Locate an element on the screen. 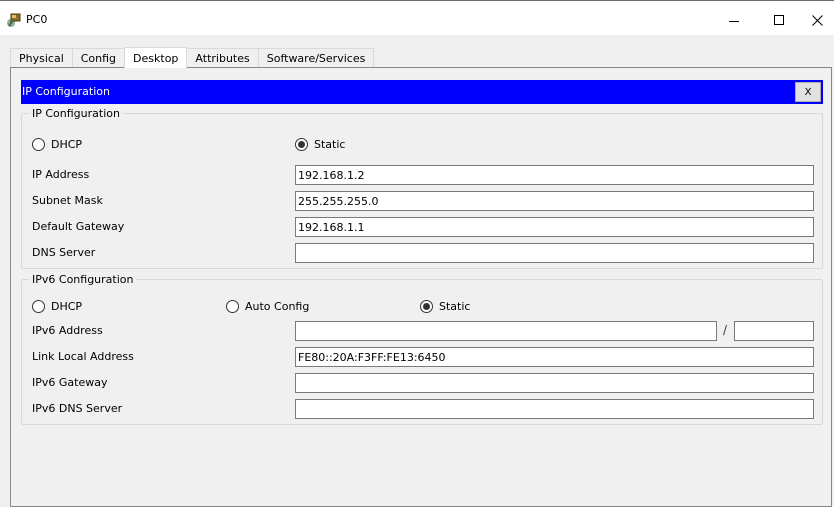 Image resolution: width=834 pixels, height=507 pixels. default-gateway-input is located at coordinates (554, 227).